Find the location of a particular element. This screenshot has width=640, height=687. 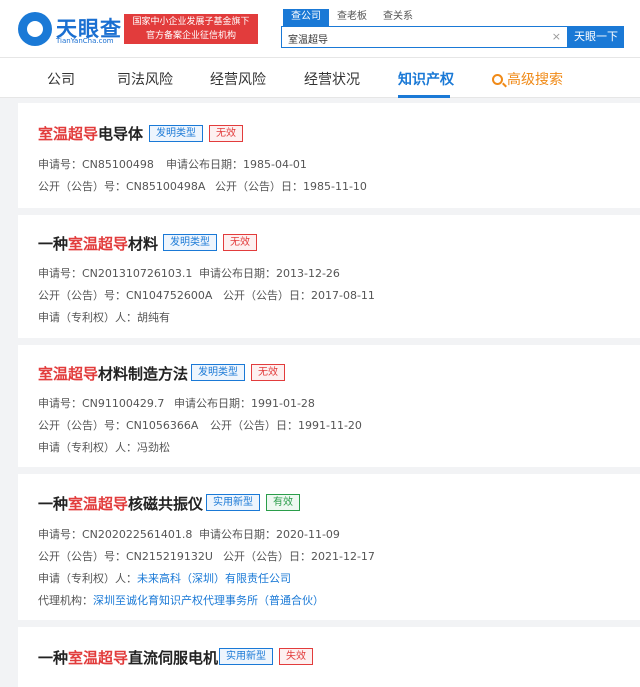

tab-search-relation: 查关系 is located at coordinates (398, 18).